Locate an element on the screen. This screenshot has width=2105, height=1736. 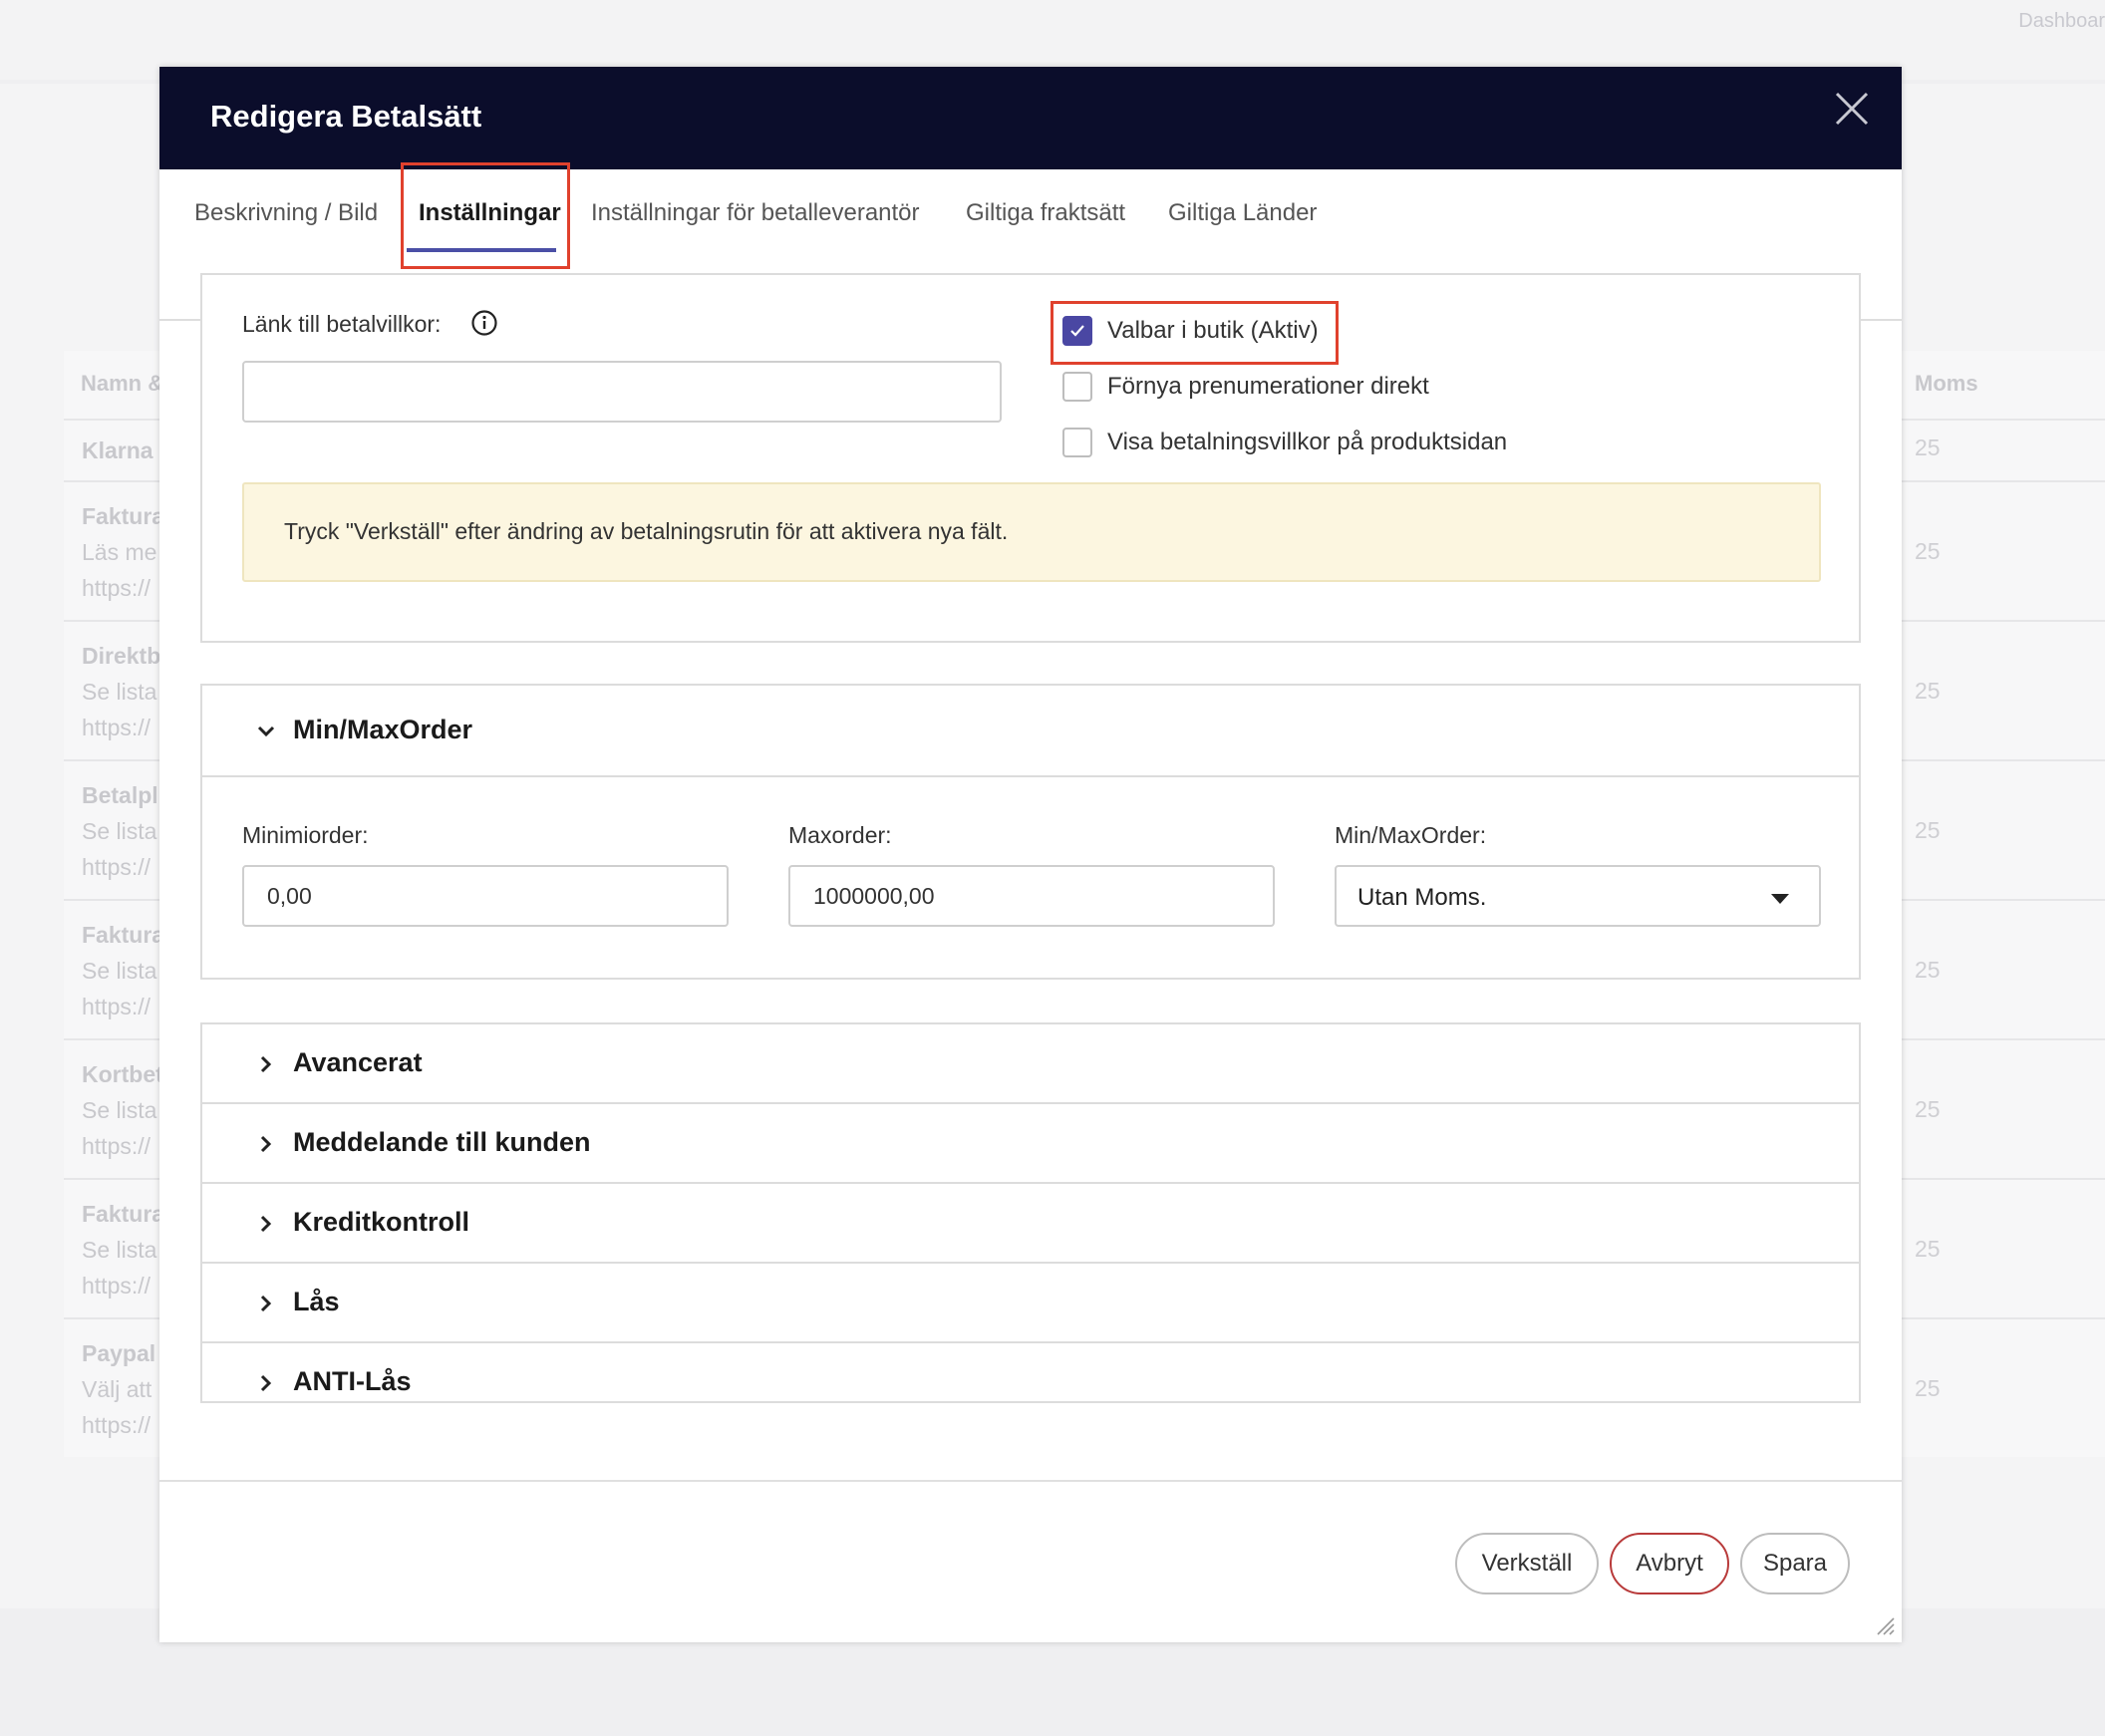
max-order-input is located at coordinates (1031, 896).